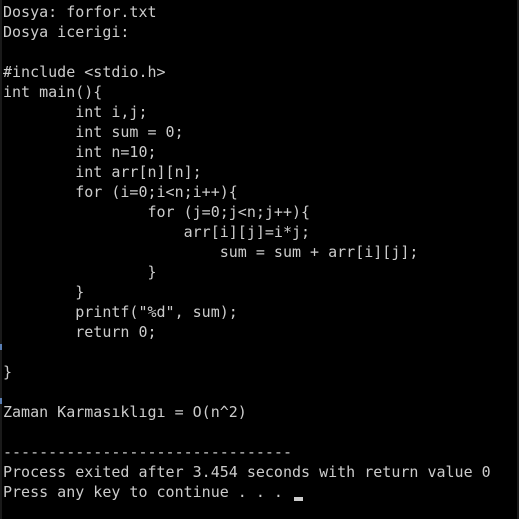  I want to click on code-line: int sum = 0;, so click(93, 132).